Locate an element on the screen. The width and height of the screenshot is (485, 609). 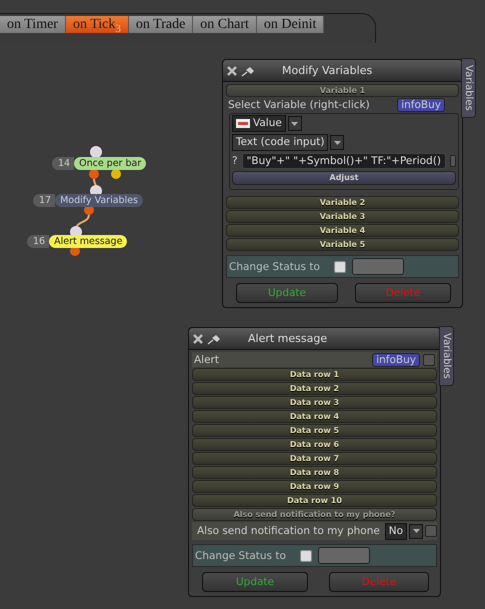
tab: on Trade is located at coordinates (161, 24).